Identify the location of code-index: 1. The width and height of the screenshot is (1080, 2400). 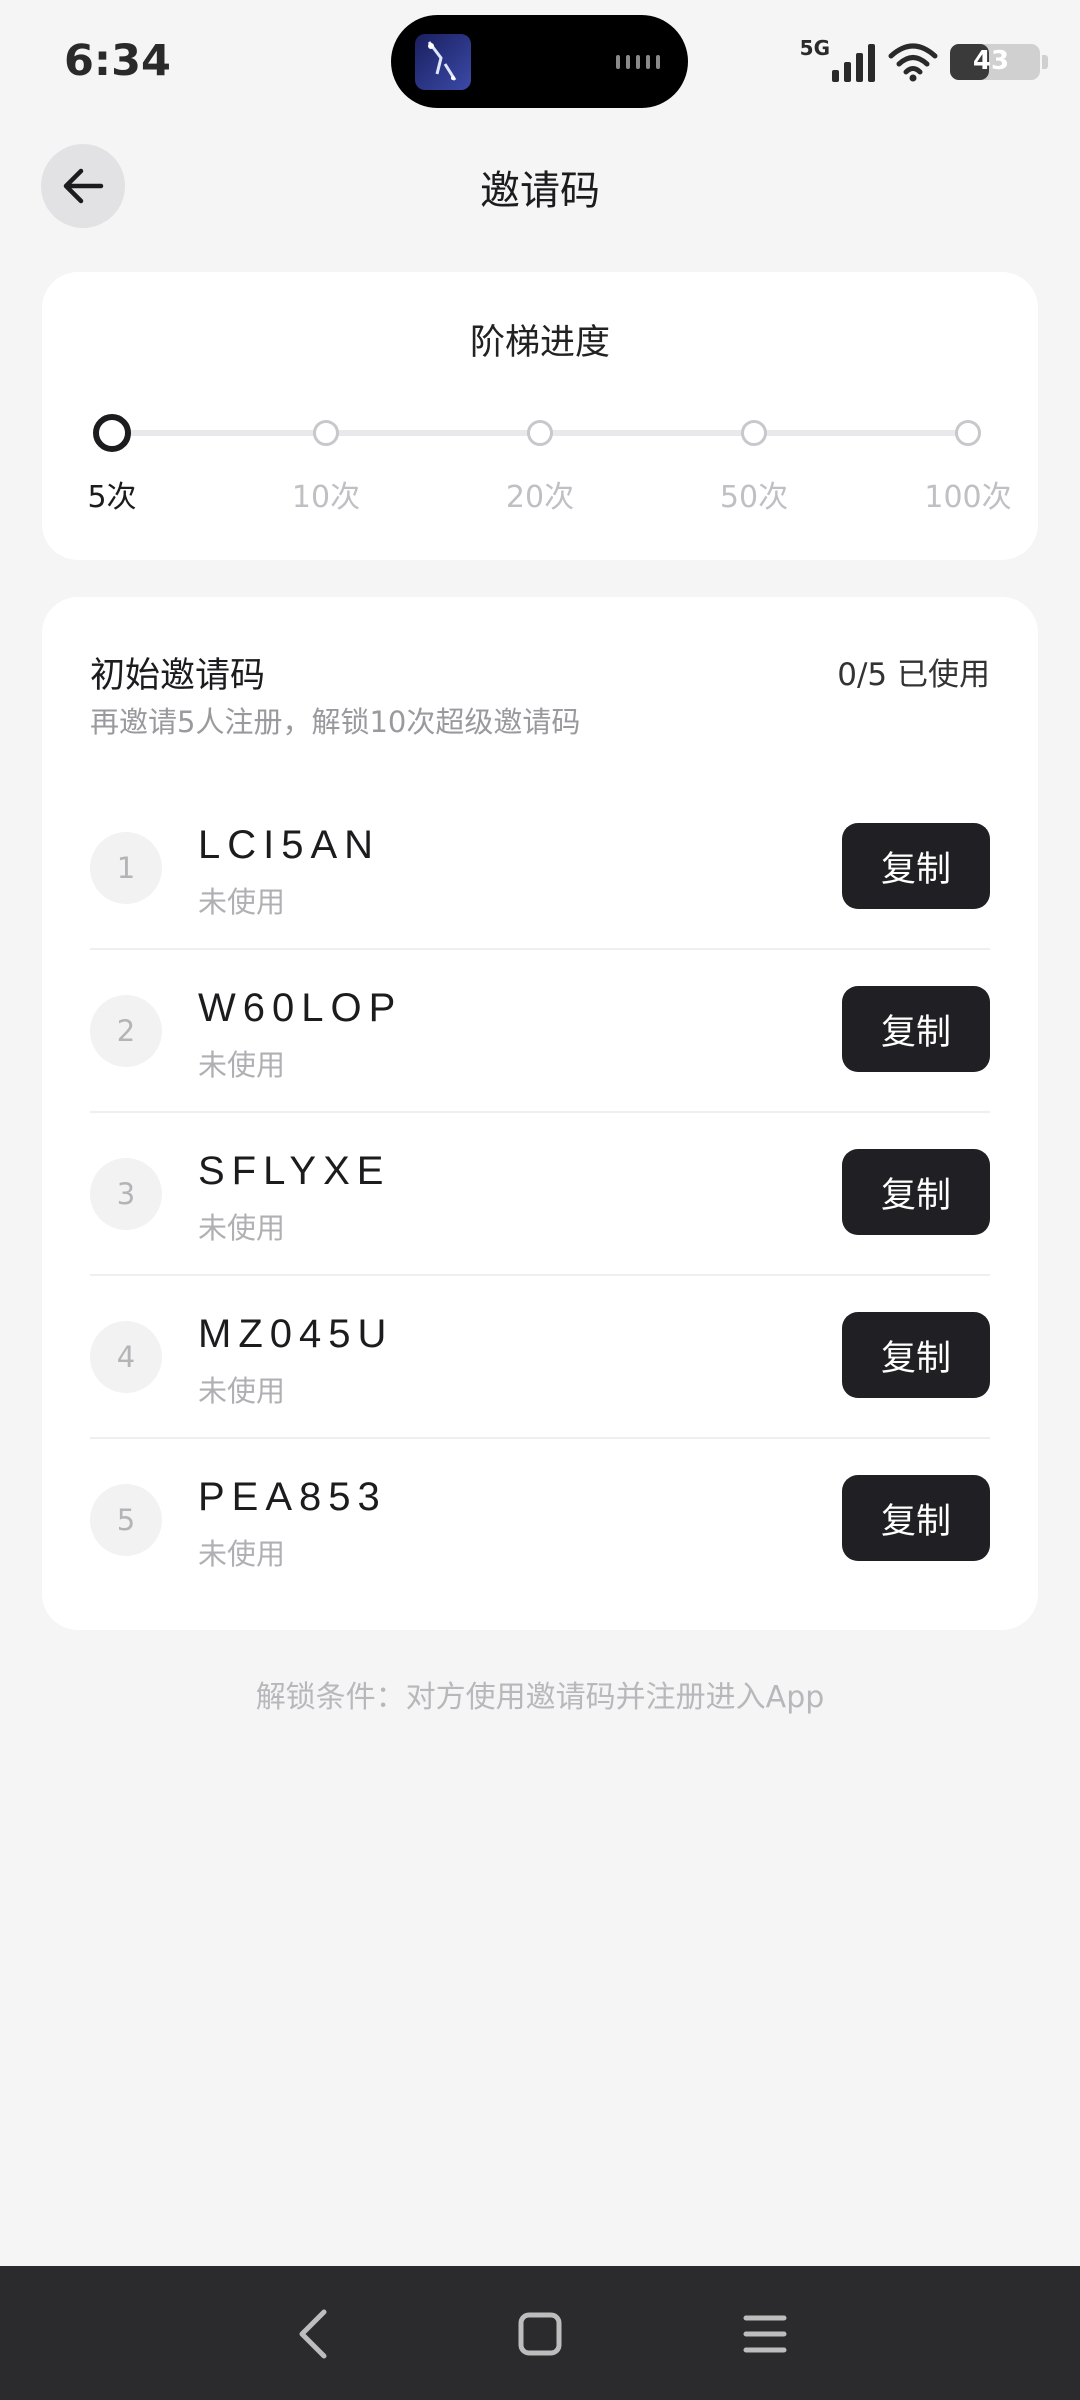
(126, 868).